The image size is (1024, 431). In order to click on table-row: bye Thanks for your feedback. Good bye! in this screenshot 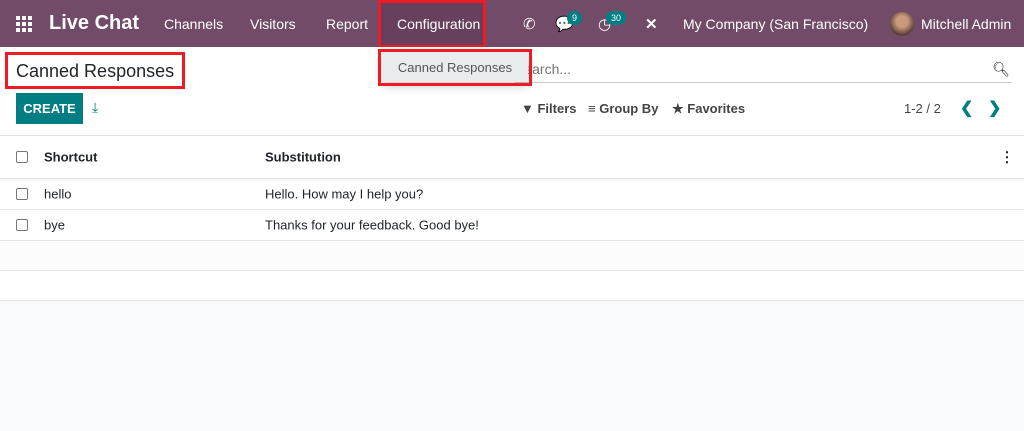, I will do `click(512, 225)`.